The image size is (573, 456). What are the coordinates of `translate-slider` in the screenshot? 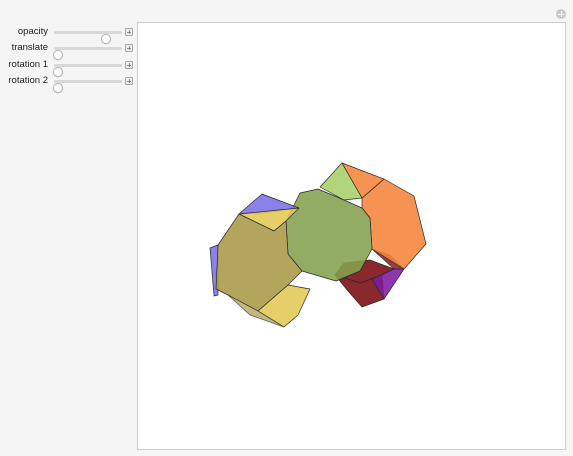 It's located at (87, 53).